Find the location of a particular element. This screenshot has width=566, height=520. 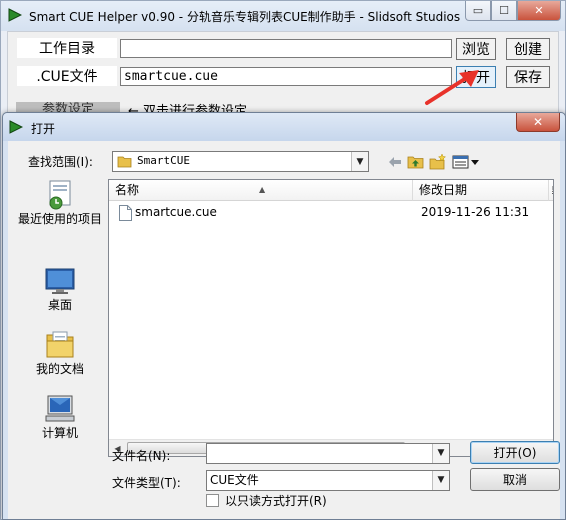

documents-icon is located at coordinates (60, 344).